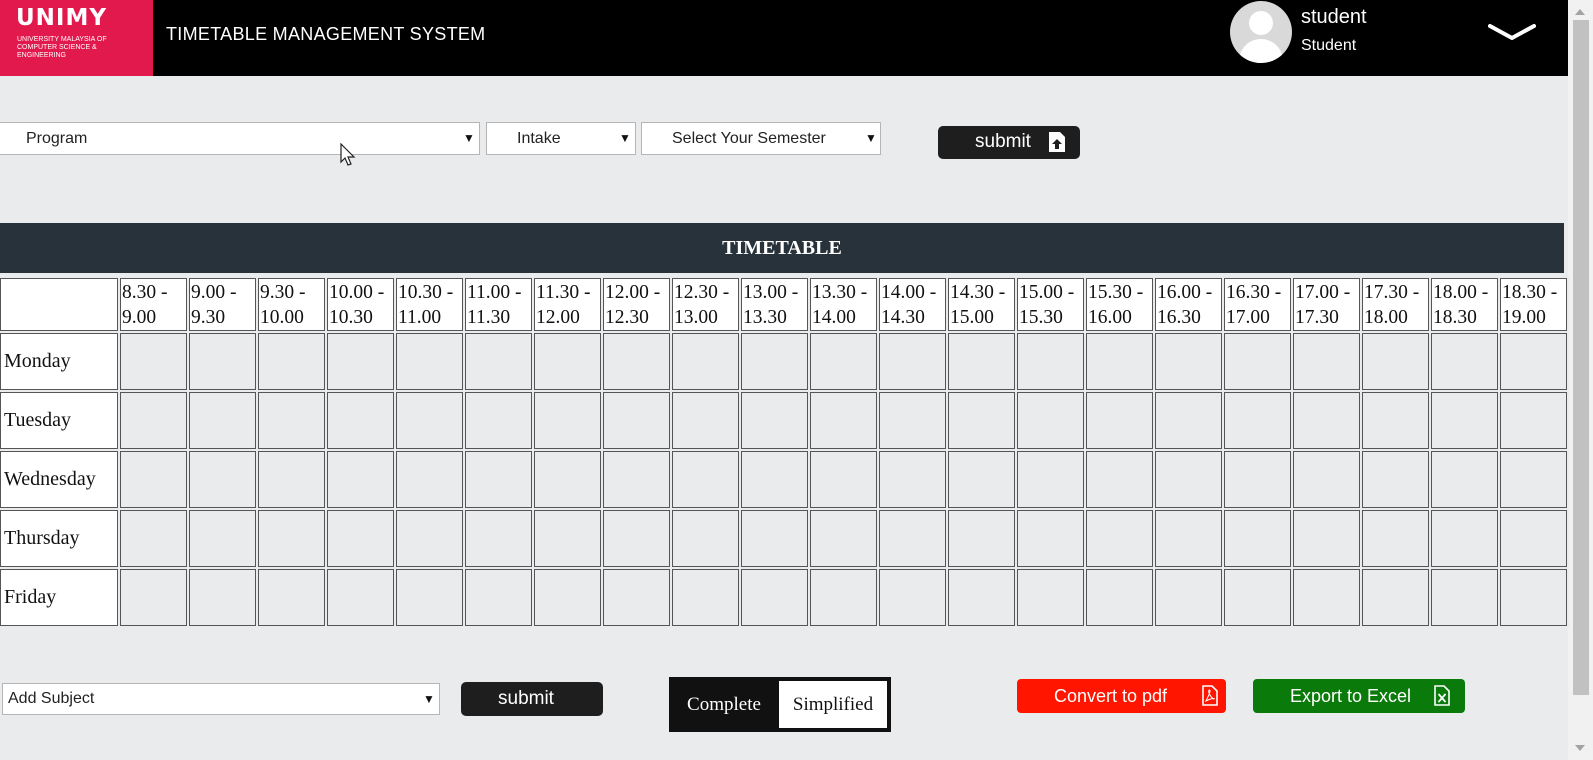 The height and width of the screenshot is (760, 1593). Describe the element at coordinates (221, 699) in the screenshot. I see `add-subject-select: Add Subject ▼` at that location.